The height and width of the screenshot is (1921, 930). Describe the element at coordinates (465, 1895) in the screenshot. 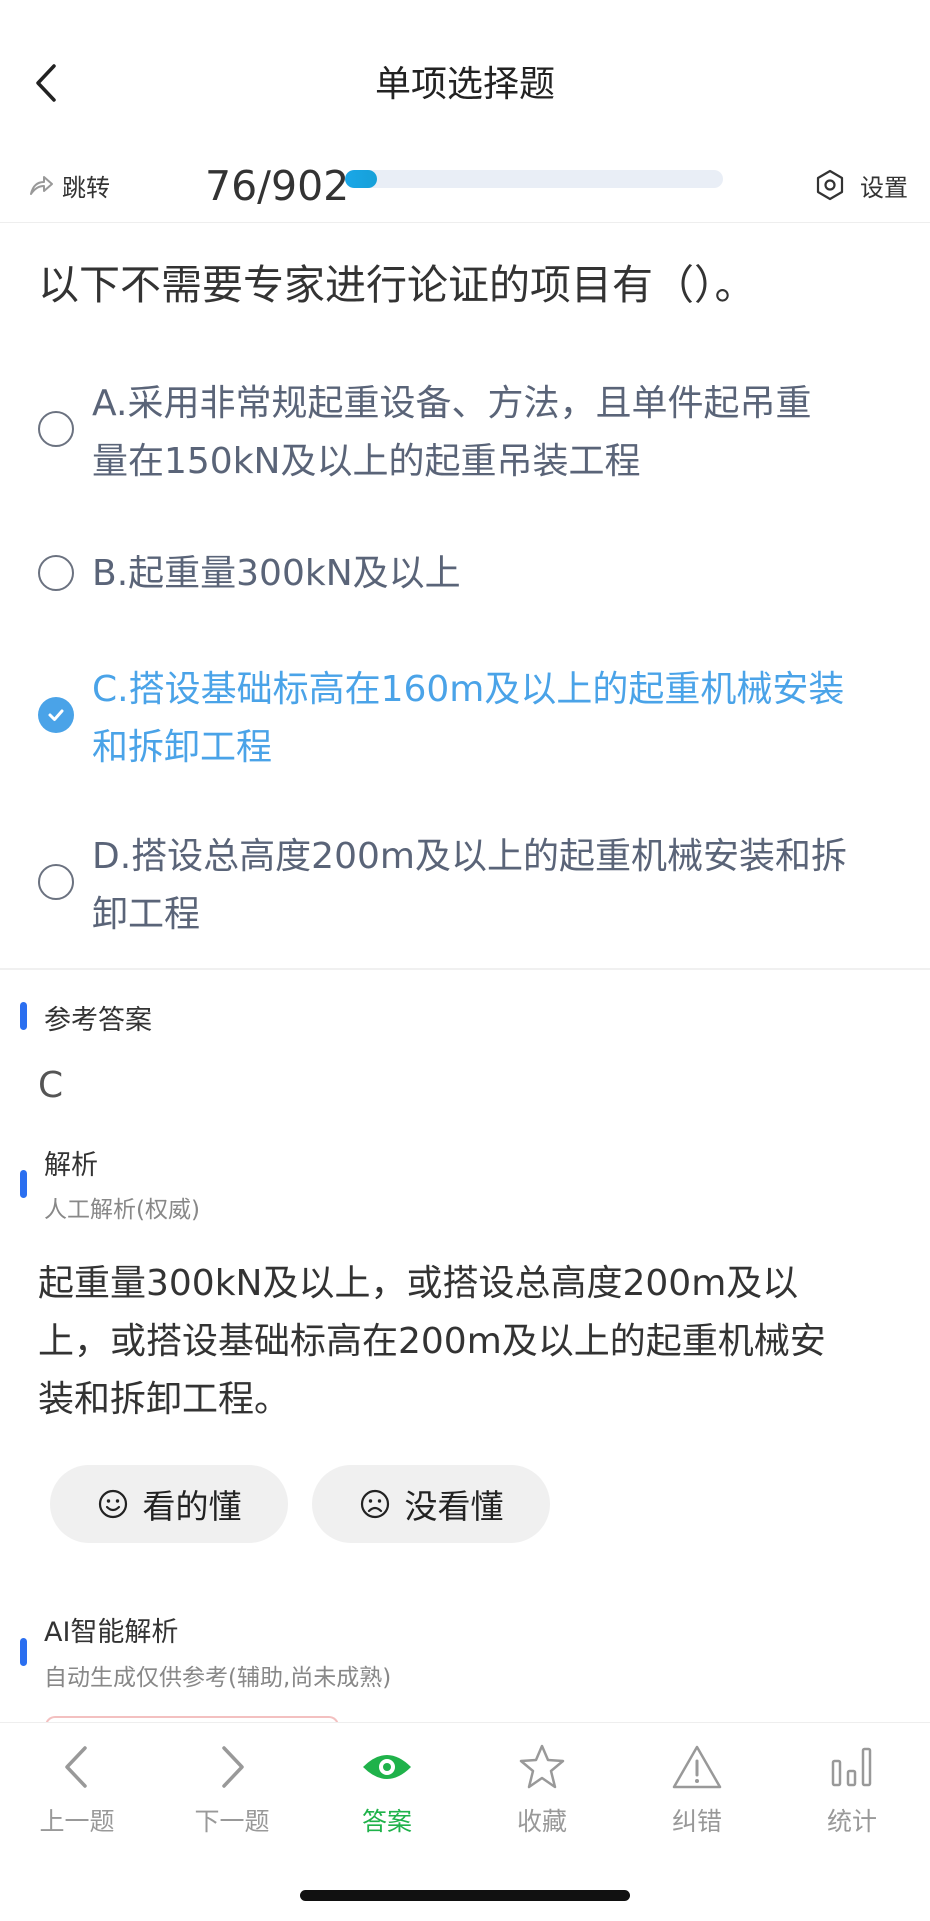

I see `home-indicator` at that location.